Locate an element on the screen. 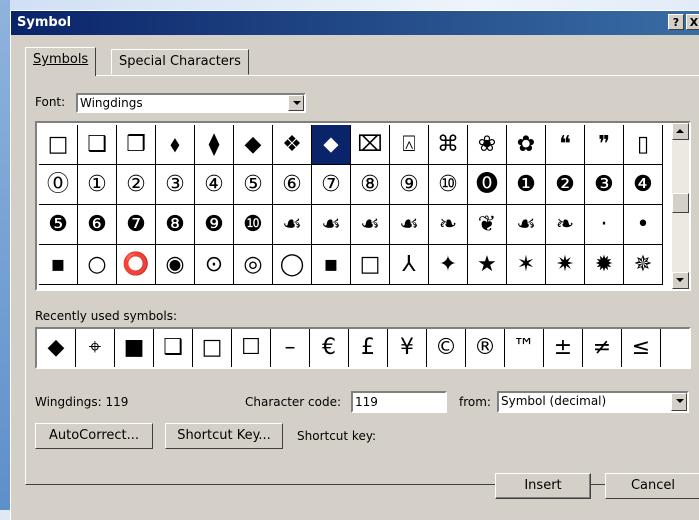  character-code-input: 119 is located at coordinates (399, 402).